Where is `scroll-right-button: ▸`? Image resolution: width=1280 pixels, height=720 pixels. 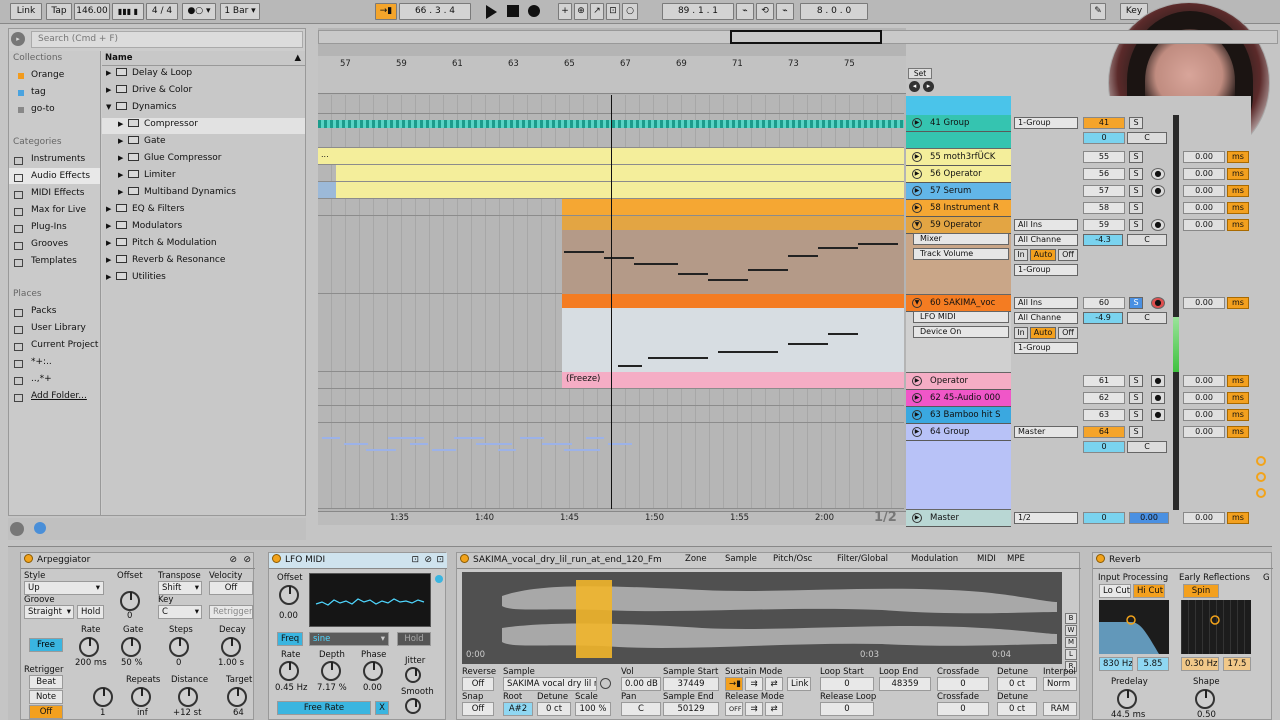 scroll-right-button: ▸ is located at coordinates (928, 86).